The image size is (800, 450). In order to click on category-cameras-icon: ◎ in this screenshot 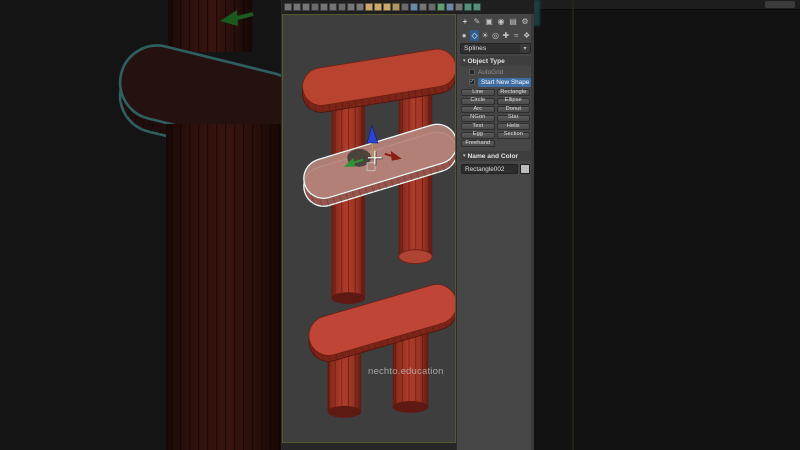, I will do `click(495, 35)`.